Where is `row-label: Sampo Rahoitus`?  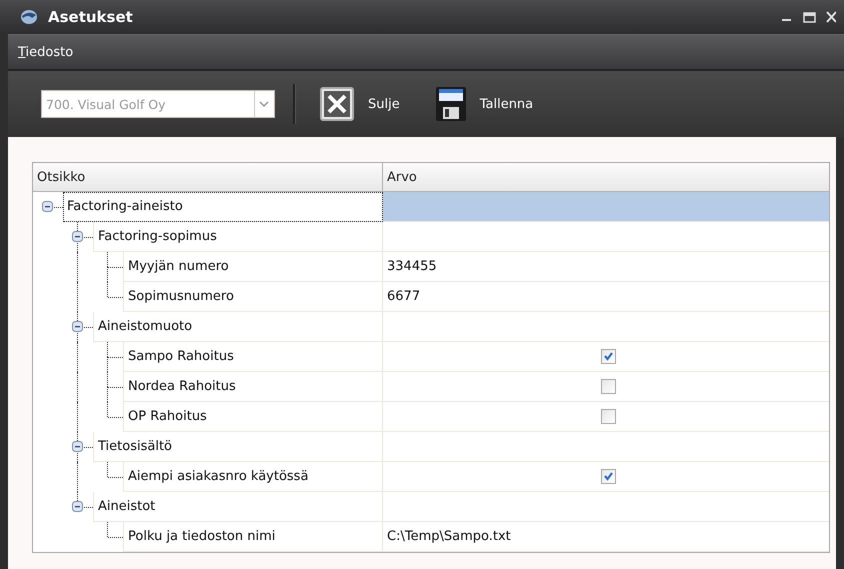
row-label: Sampo Rahoitus is located at coordinates (253, 357).